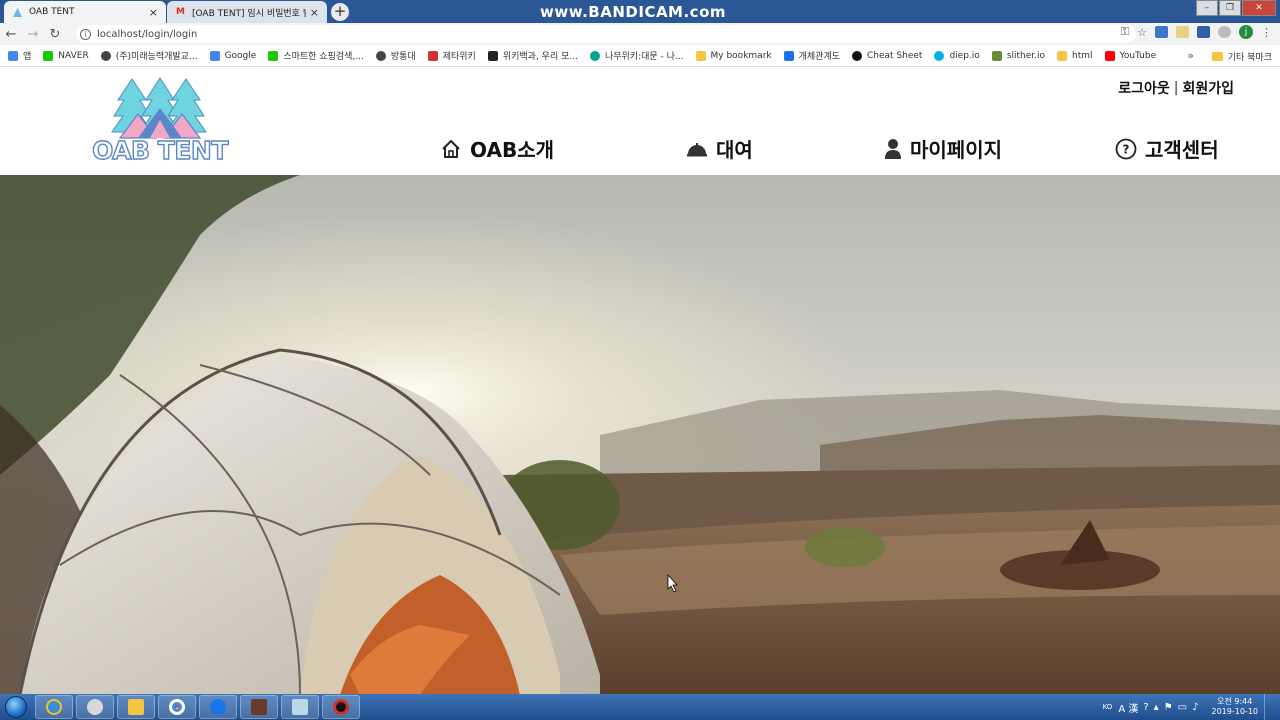 This screenshot has height=720, width=1280. Describe the element at coordinates (1235, 701) in the screenshot. I see `clock-time: 오전 9:44` at that location.